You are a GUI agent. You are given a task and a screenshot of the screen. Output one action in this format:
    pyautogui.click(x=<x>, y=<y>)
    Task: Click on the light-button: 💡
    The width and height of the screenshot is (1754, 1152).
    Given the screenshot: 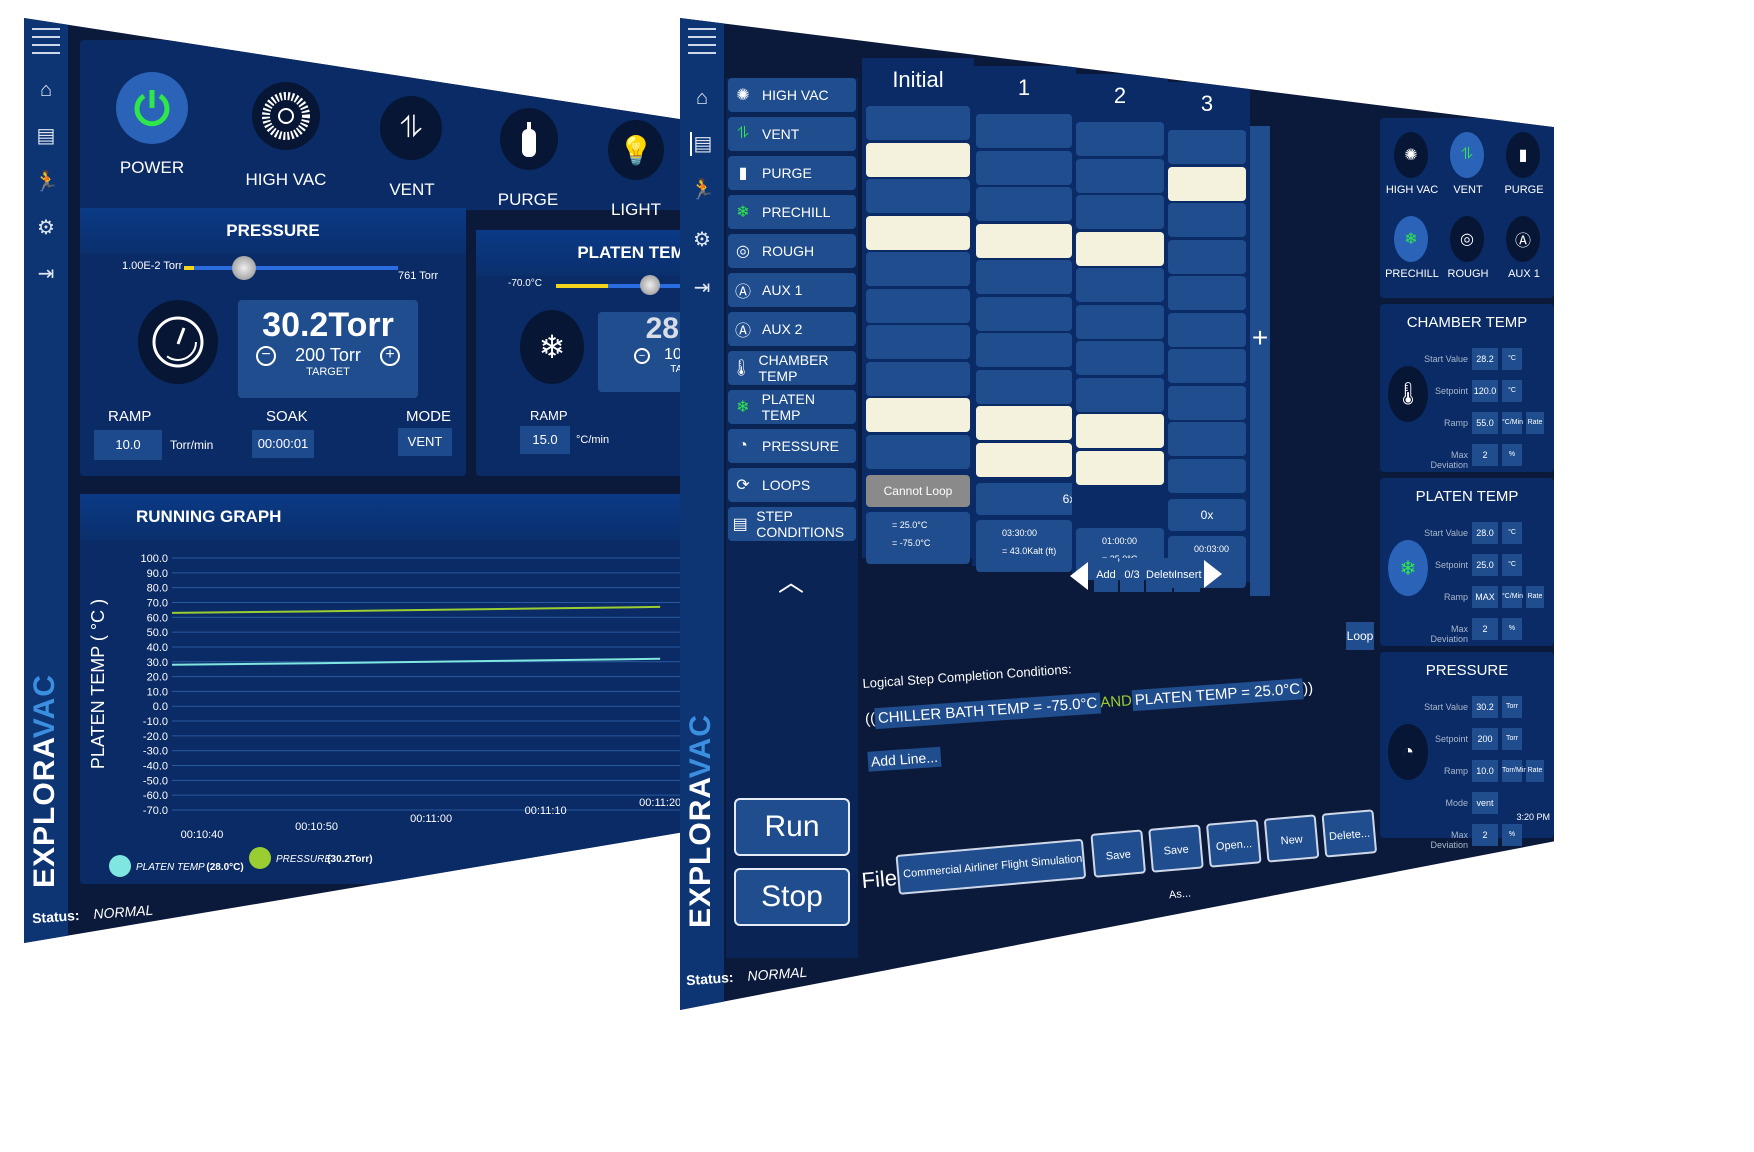 What is the action you would take?
    pyautogui.click(x=636, y=150)
    